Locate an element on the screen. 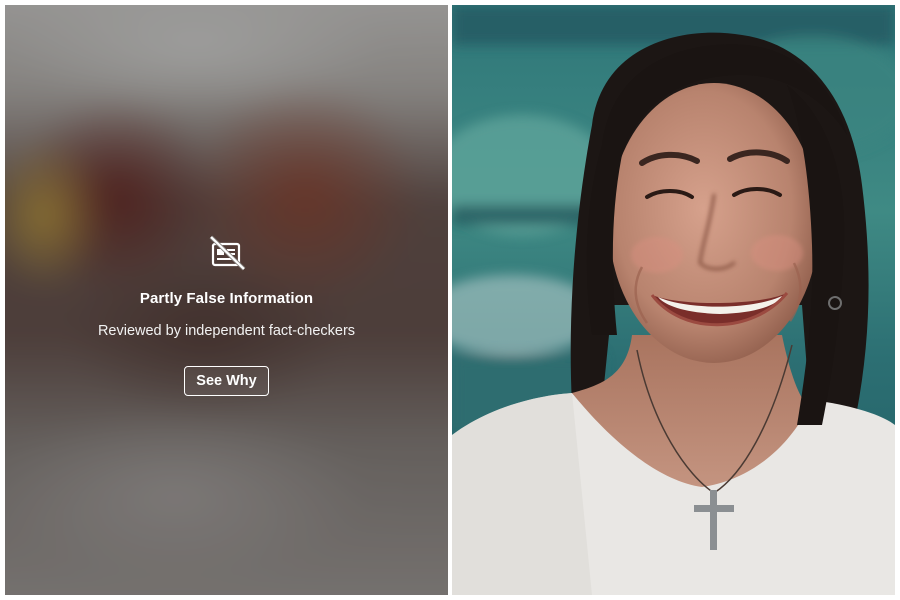  fact-check-title: Partly False Information is located at coordinates (226, 298).